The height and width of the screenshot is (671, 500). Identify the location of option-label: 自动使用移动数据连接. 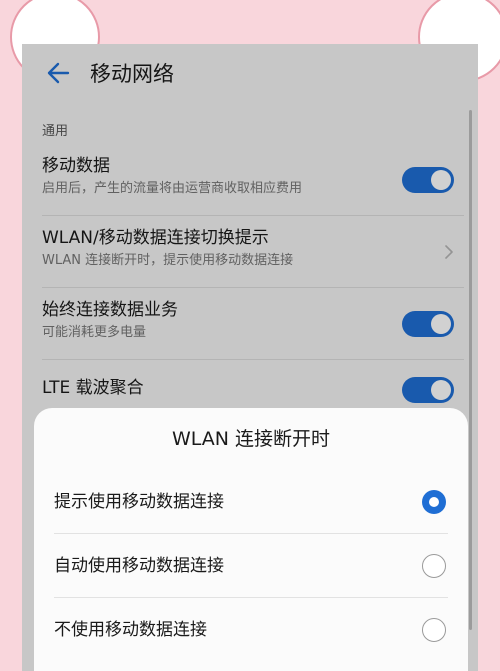
(139, 566).